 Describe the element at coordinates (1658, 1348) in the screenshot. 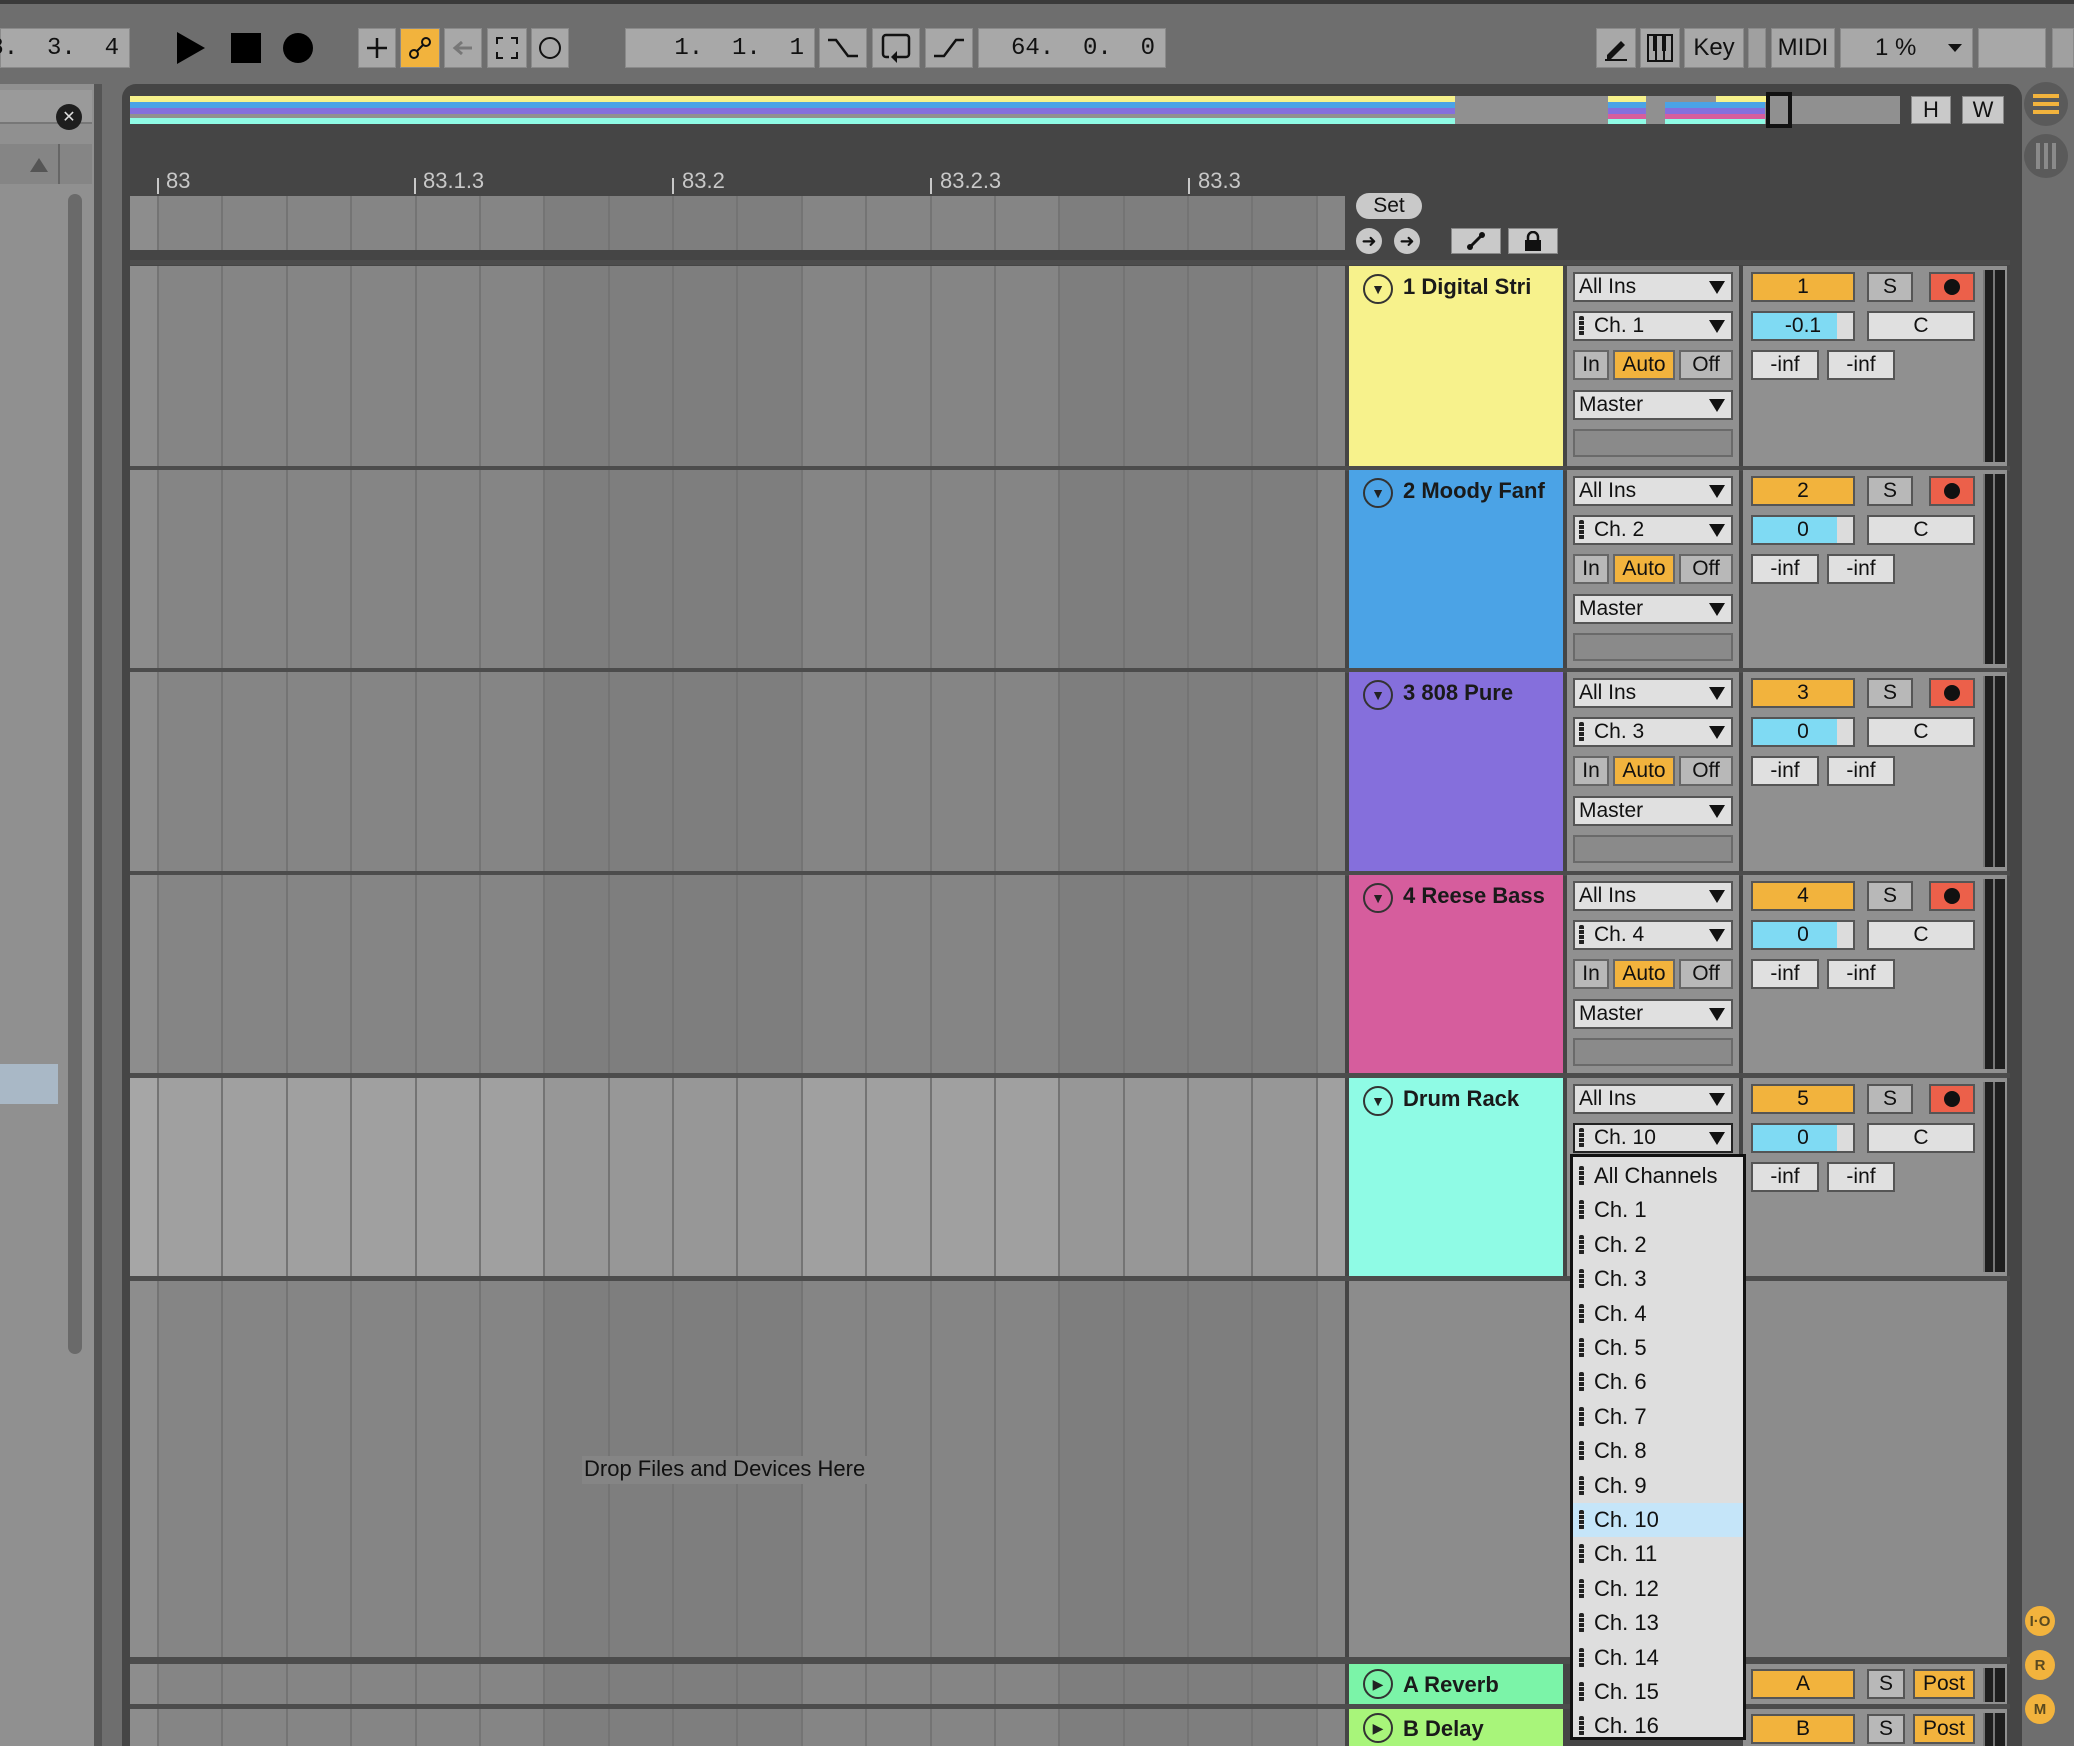

I see `menu-item-channel: Ch. 5` at that location.